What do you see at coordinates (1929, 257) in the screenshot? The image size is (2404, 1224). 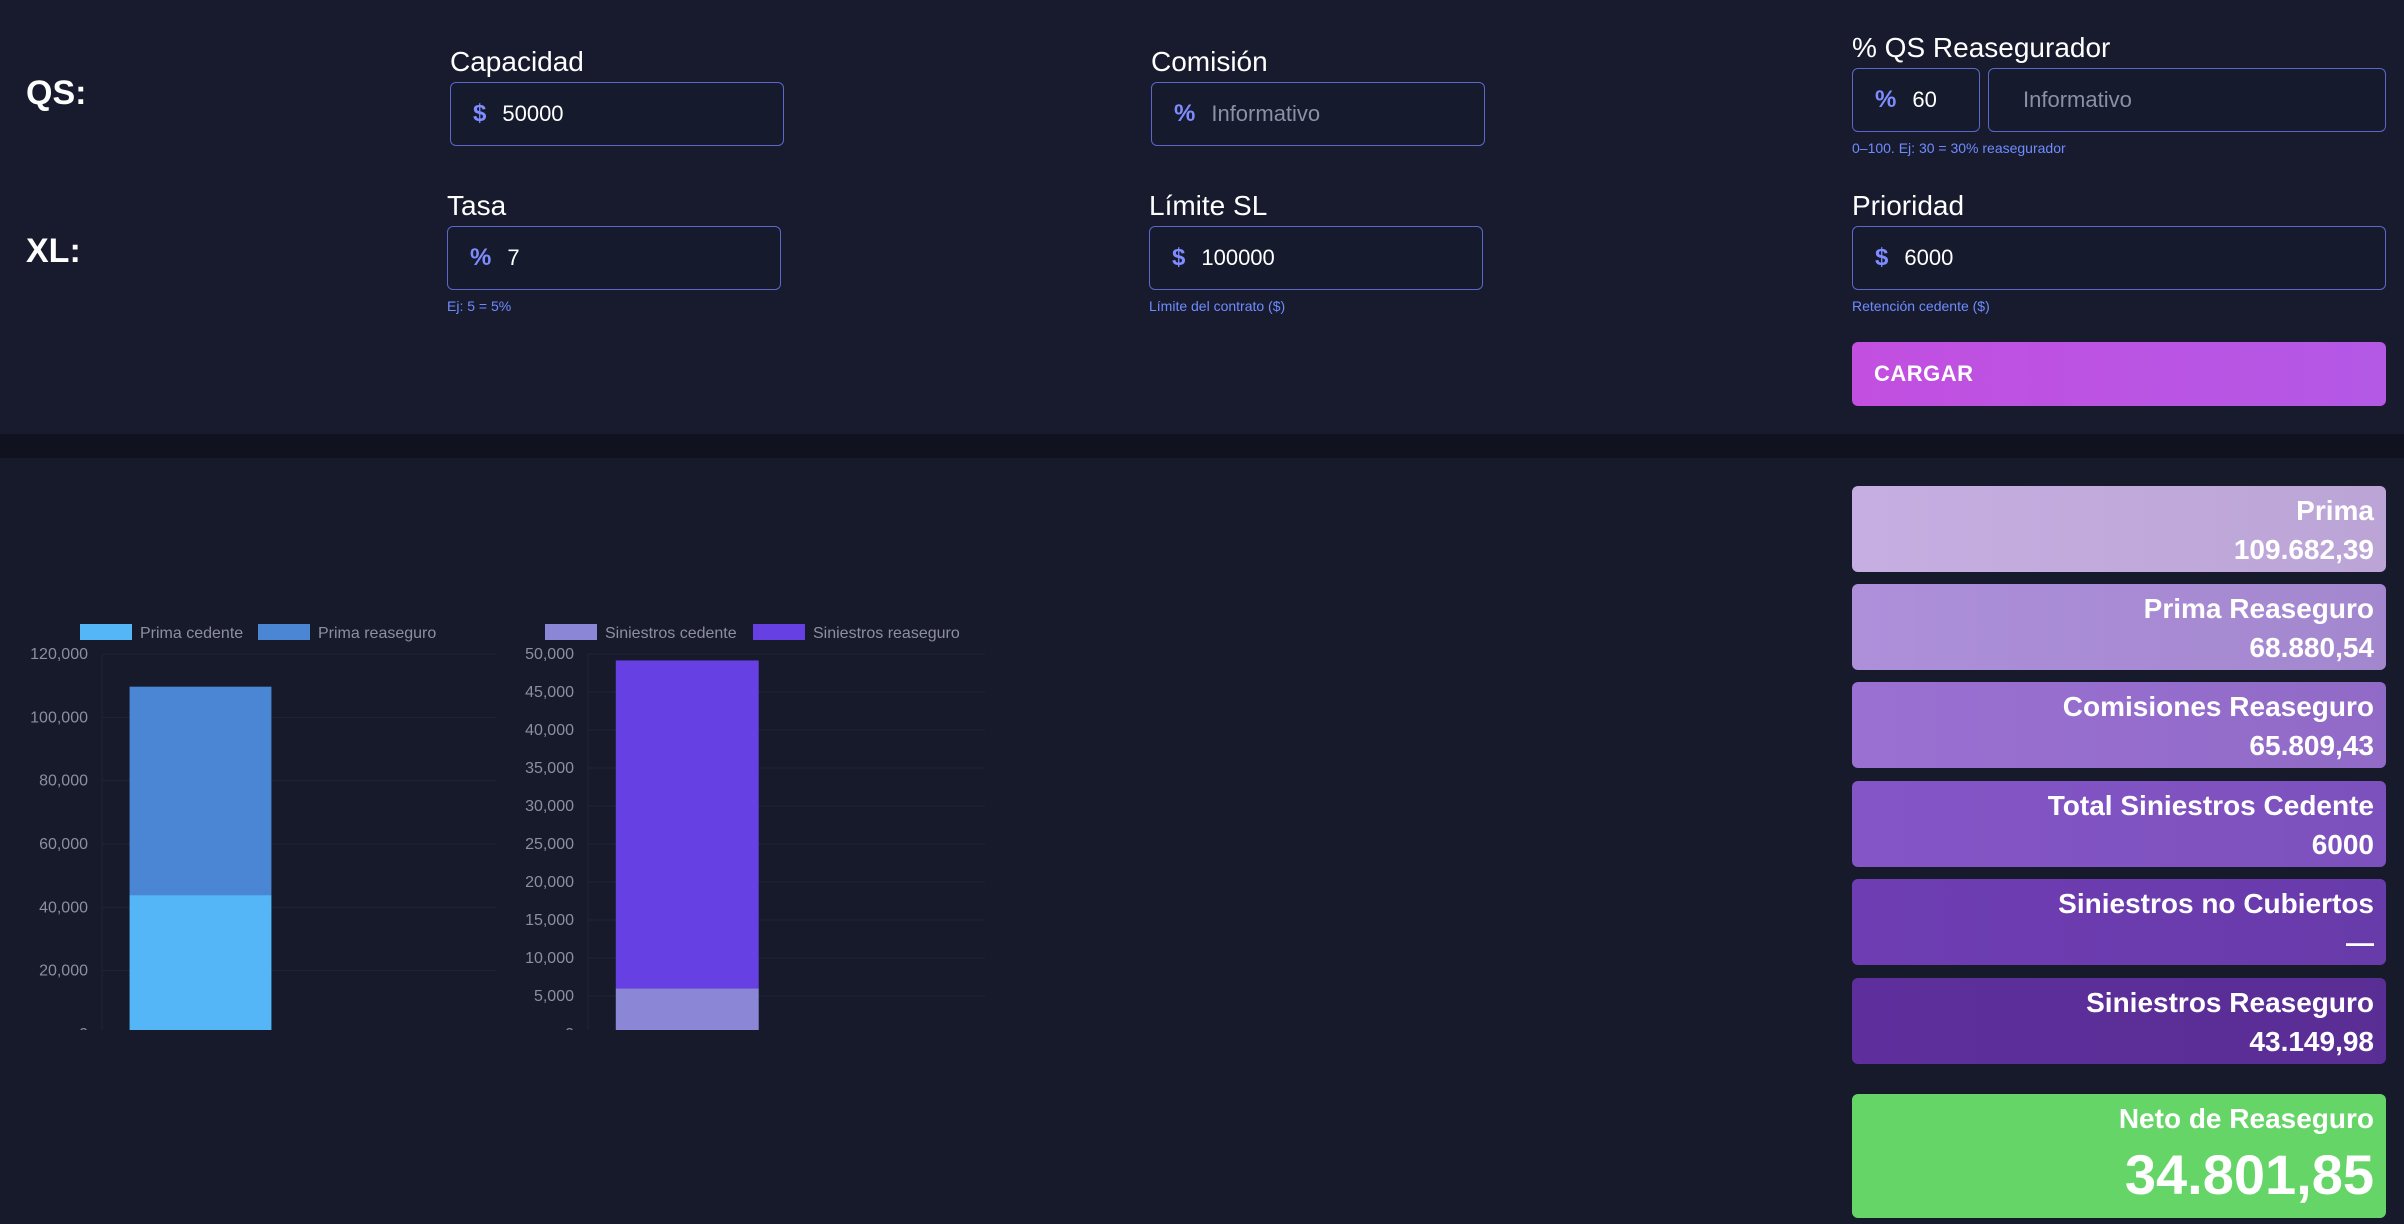 I see `prioridad-value: 6000` at bounding box center [1929, 257].